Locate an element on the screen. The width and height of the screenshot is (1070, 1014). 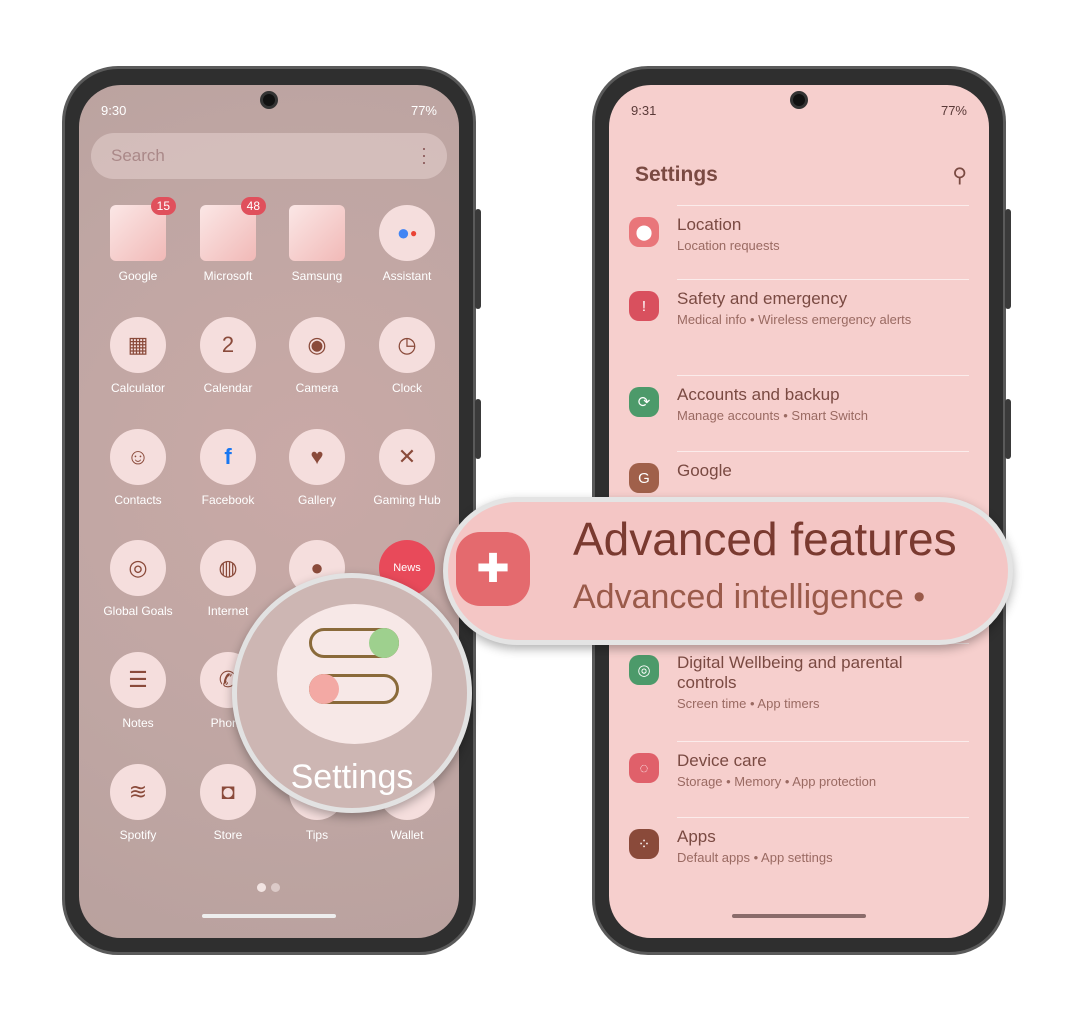
app-label: Global Goals is located at coordinates (138, 611).